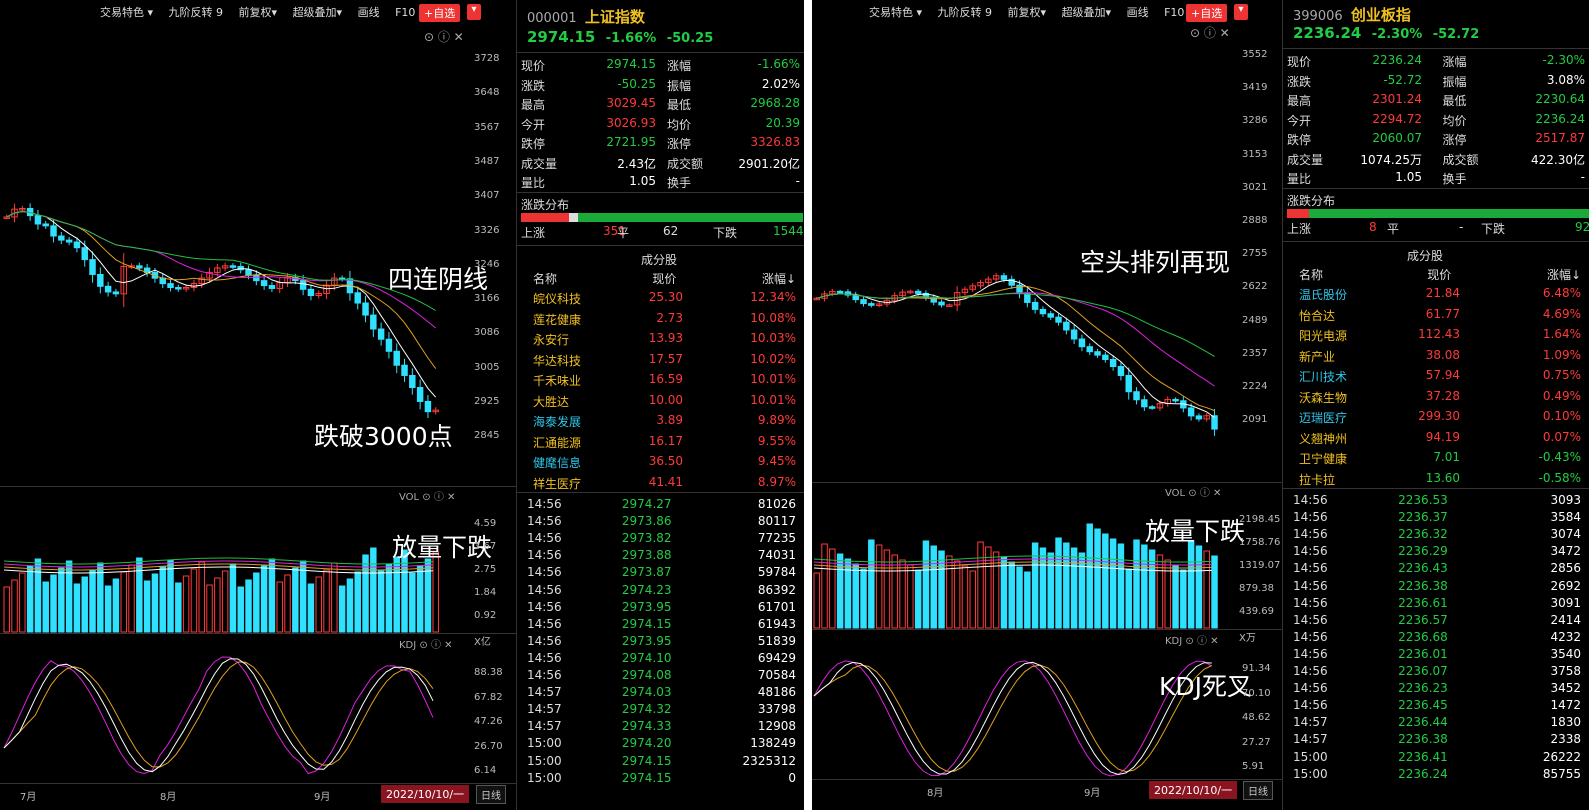  I want to click on constituent-name: 大胜达, so click(551, 401).